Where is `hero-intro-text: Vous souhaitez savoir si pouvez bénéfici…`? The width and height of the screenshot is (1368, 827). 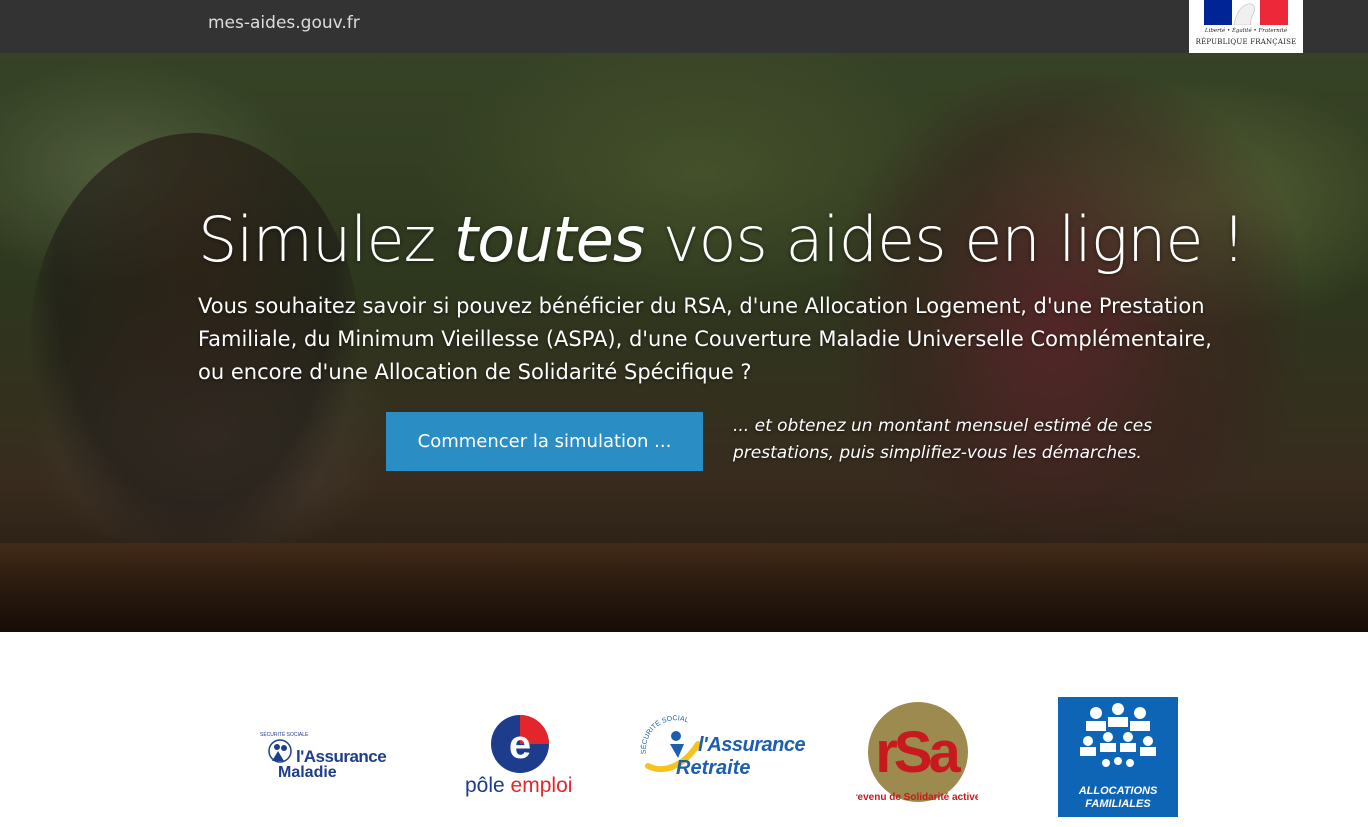
hero-intro-text: Vous souhaitez savoir si pouvez bénéfici… is located at coordinates (705, 339).